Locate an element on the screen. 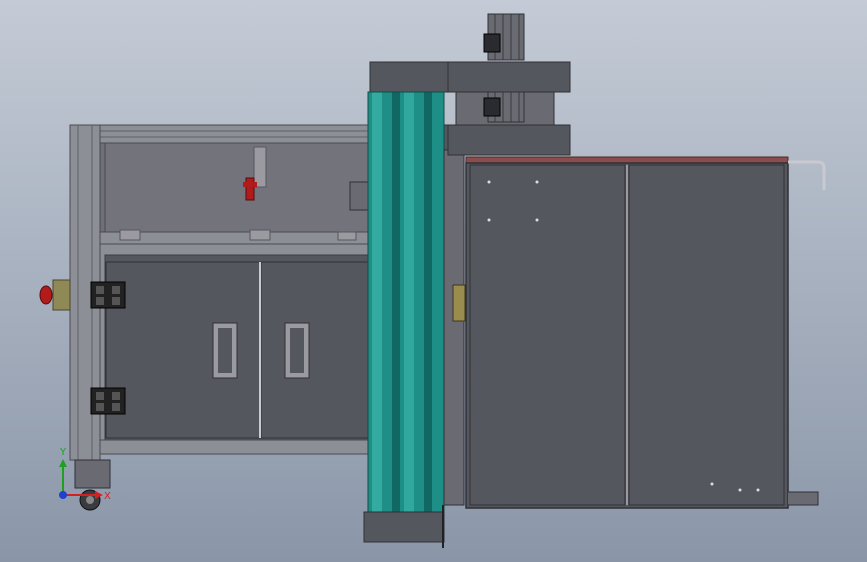 This screenshot has height=562, width=867. top-rail is located at coordinates (220, 134).